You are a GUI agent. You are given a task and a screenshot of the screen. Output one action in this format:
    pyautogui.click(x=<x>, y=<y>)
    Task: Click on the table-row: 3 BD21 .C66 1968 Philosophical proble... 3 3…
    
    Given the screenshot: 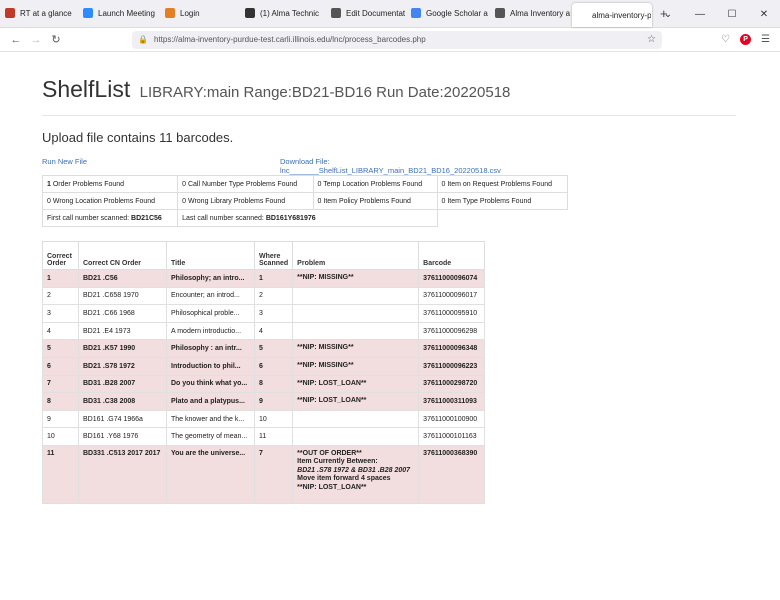 What is the action you would take?
    pyautogui.click(x=264, y=313)
    